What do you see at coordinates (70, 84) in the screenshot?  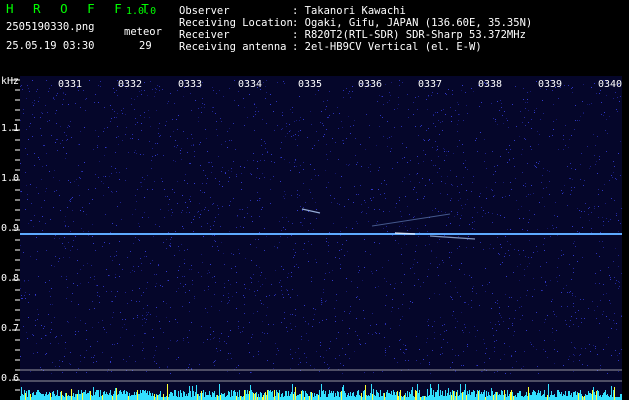 I see `time-tick-label: 0331` at bounding box center [70, 84].